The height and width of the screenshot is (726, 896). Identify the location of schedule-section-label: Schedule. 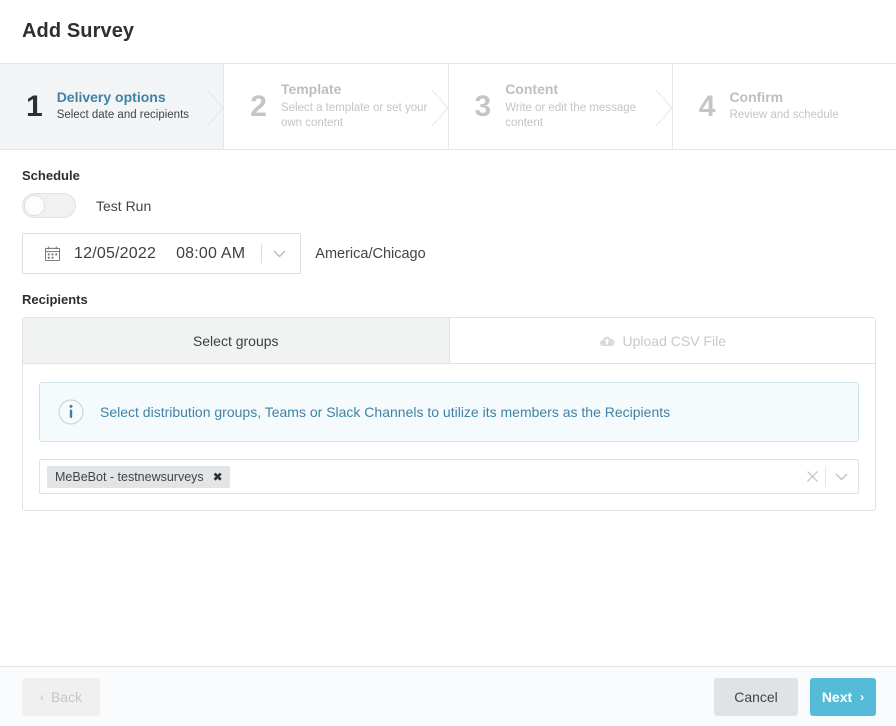
(51, 175).